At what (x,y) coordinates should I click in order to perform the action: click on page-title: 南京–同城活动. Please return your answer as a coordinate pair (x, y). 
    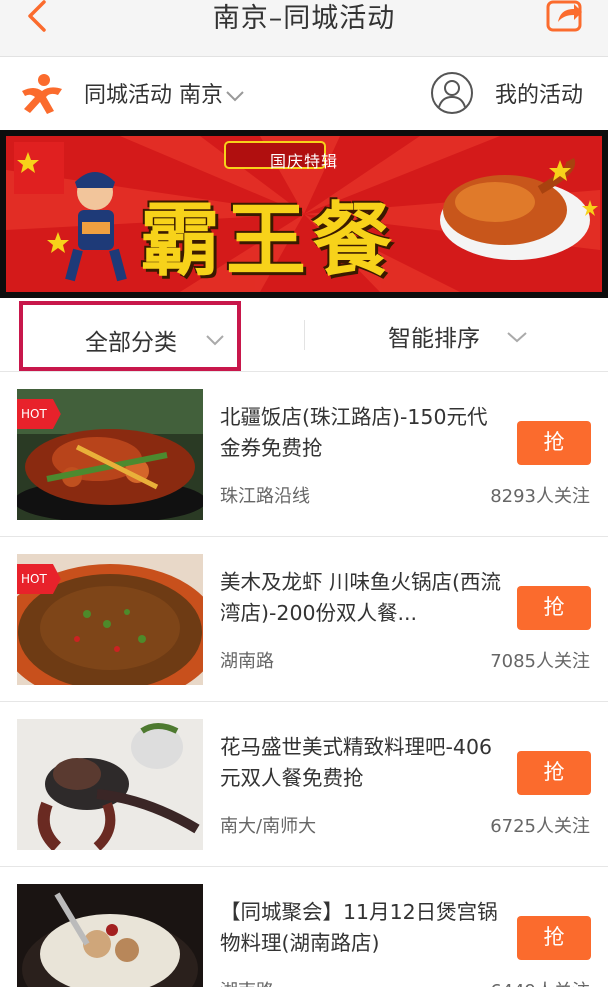
    Looking at the image, I should click on (304, 18).